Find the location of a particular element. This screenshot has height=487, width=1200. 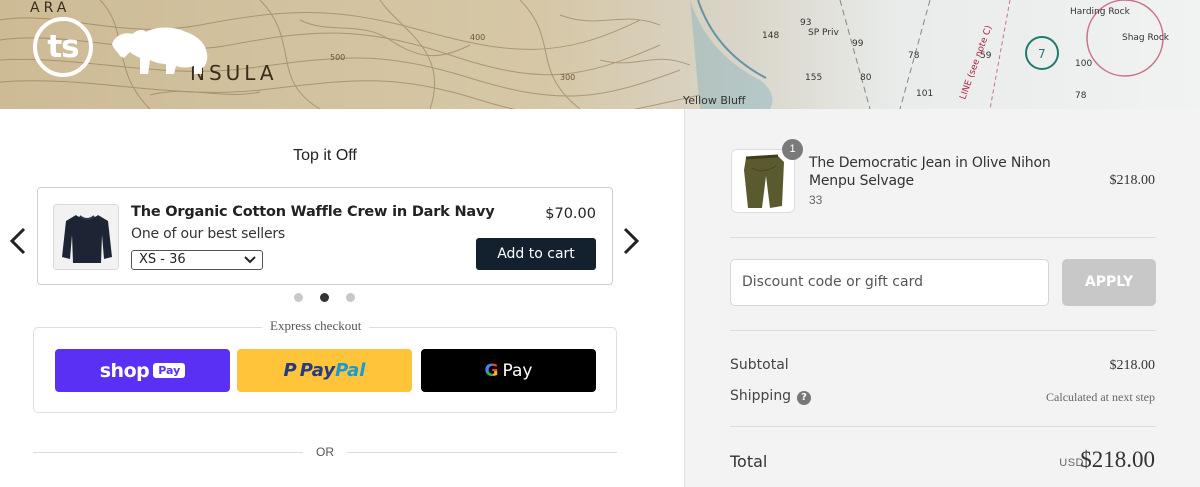

google-pay-wordmark: Pay is located at coordinates (517, 370).